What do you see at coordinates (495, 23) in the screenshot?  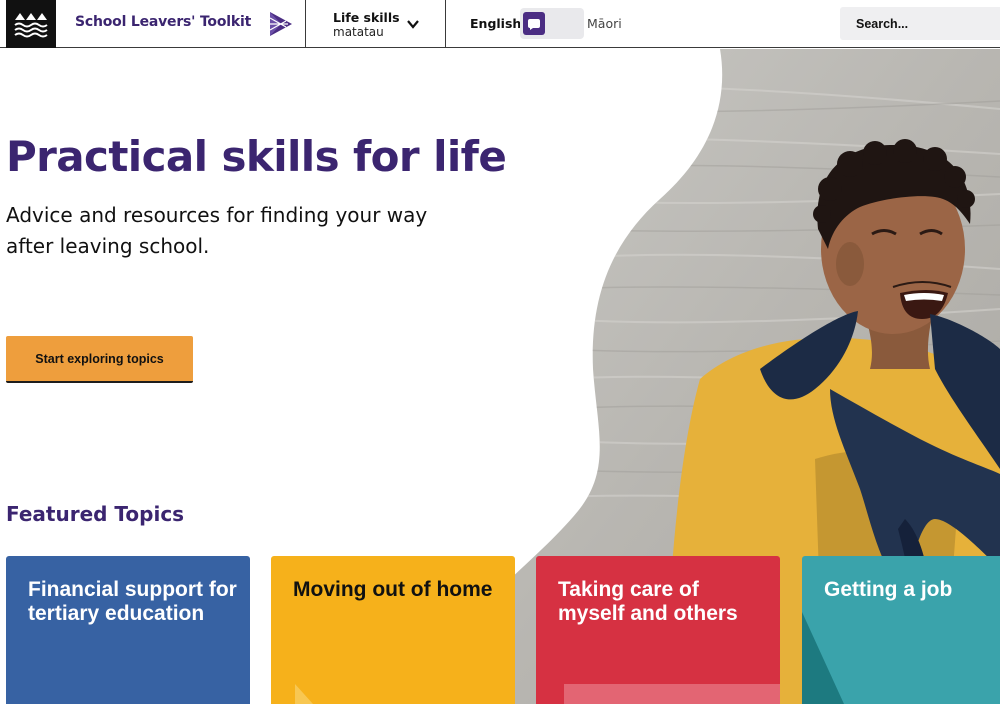 I see `language-english-label: English` at bounding box center [495, 23].